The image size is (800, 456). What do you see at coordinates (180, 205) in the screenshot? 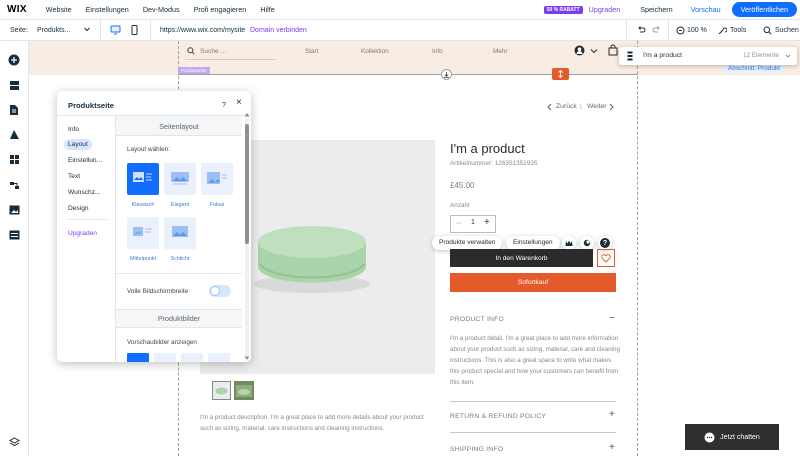
I see `layout-elegant-label: Elegant` at bounding box center [180, 205].